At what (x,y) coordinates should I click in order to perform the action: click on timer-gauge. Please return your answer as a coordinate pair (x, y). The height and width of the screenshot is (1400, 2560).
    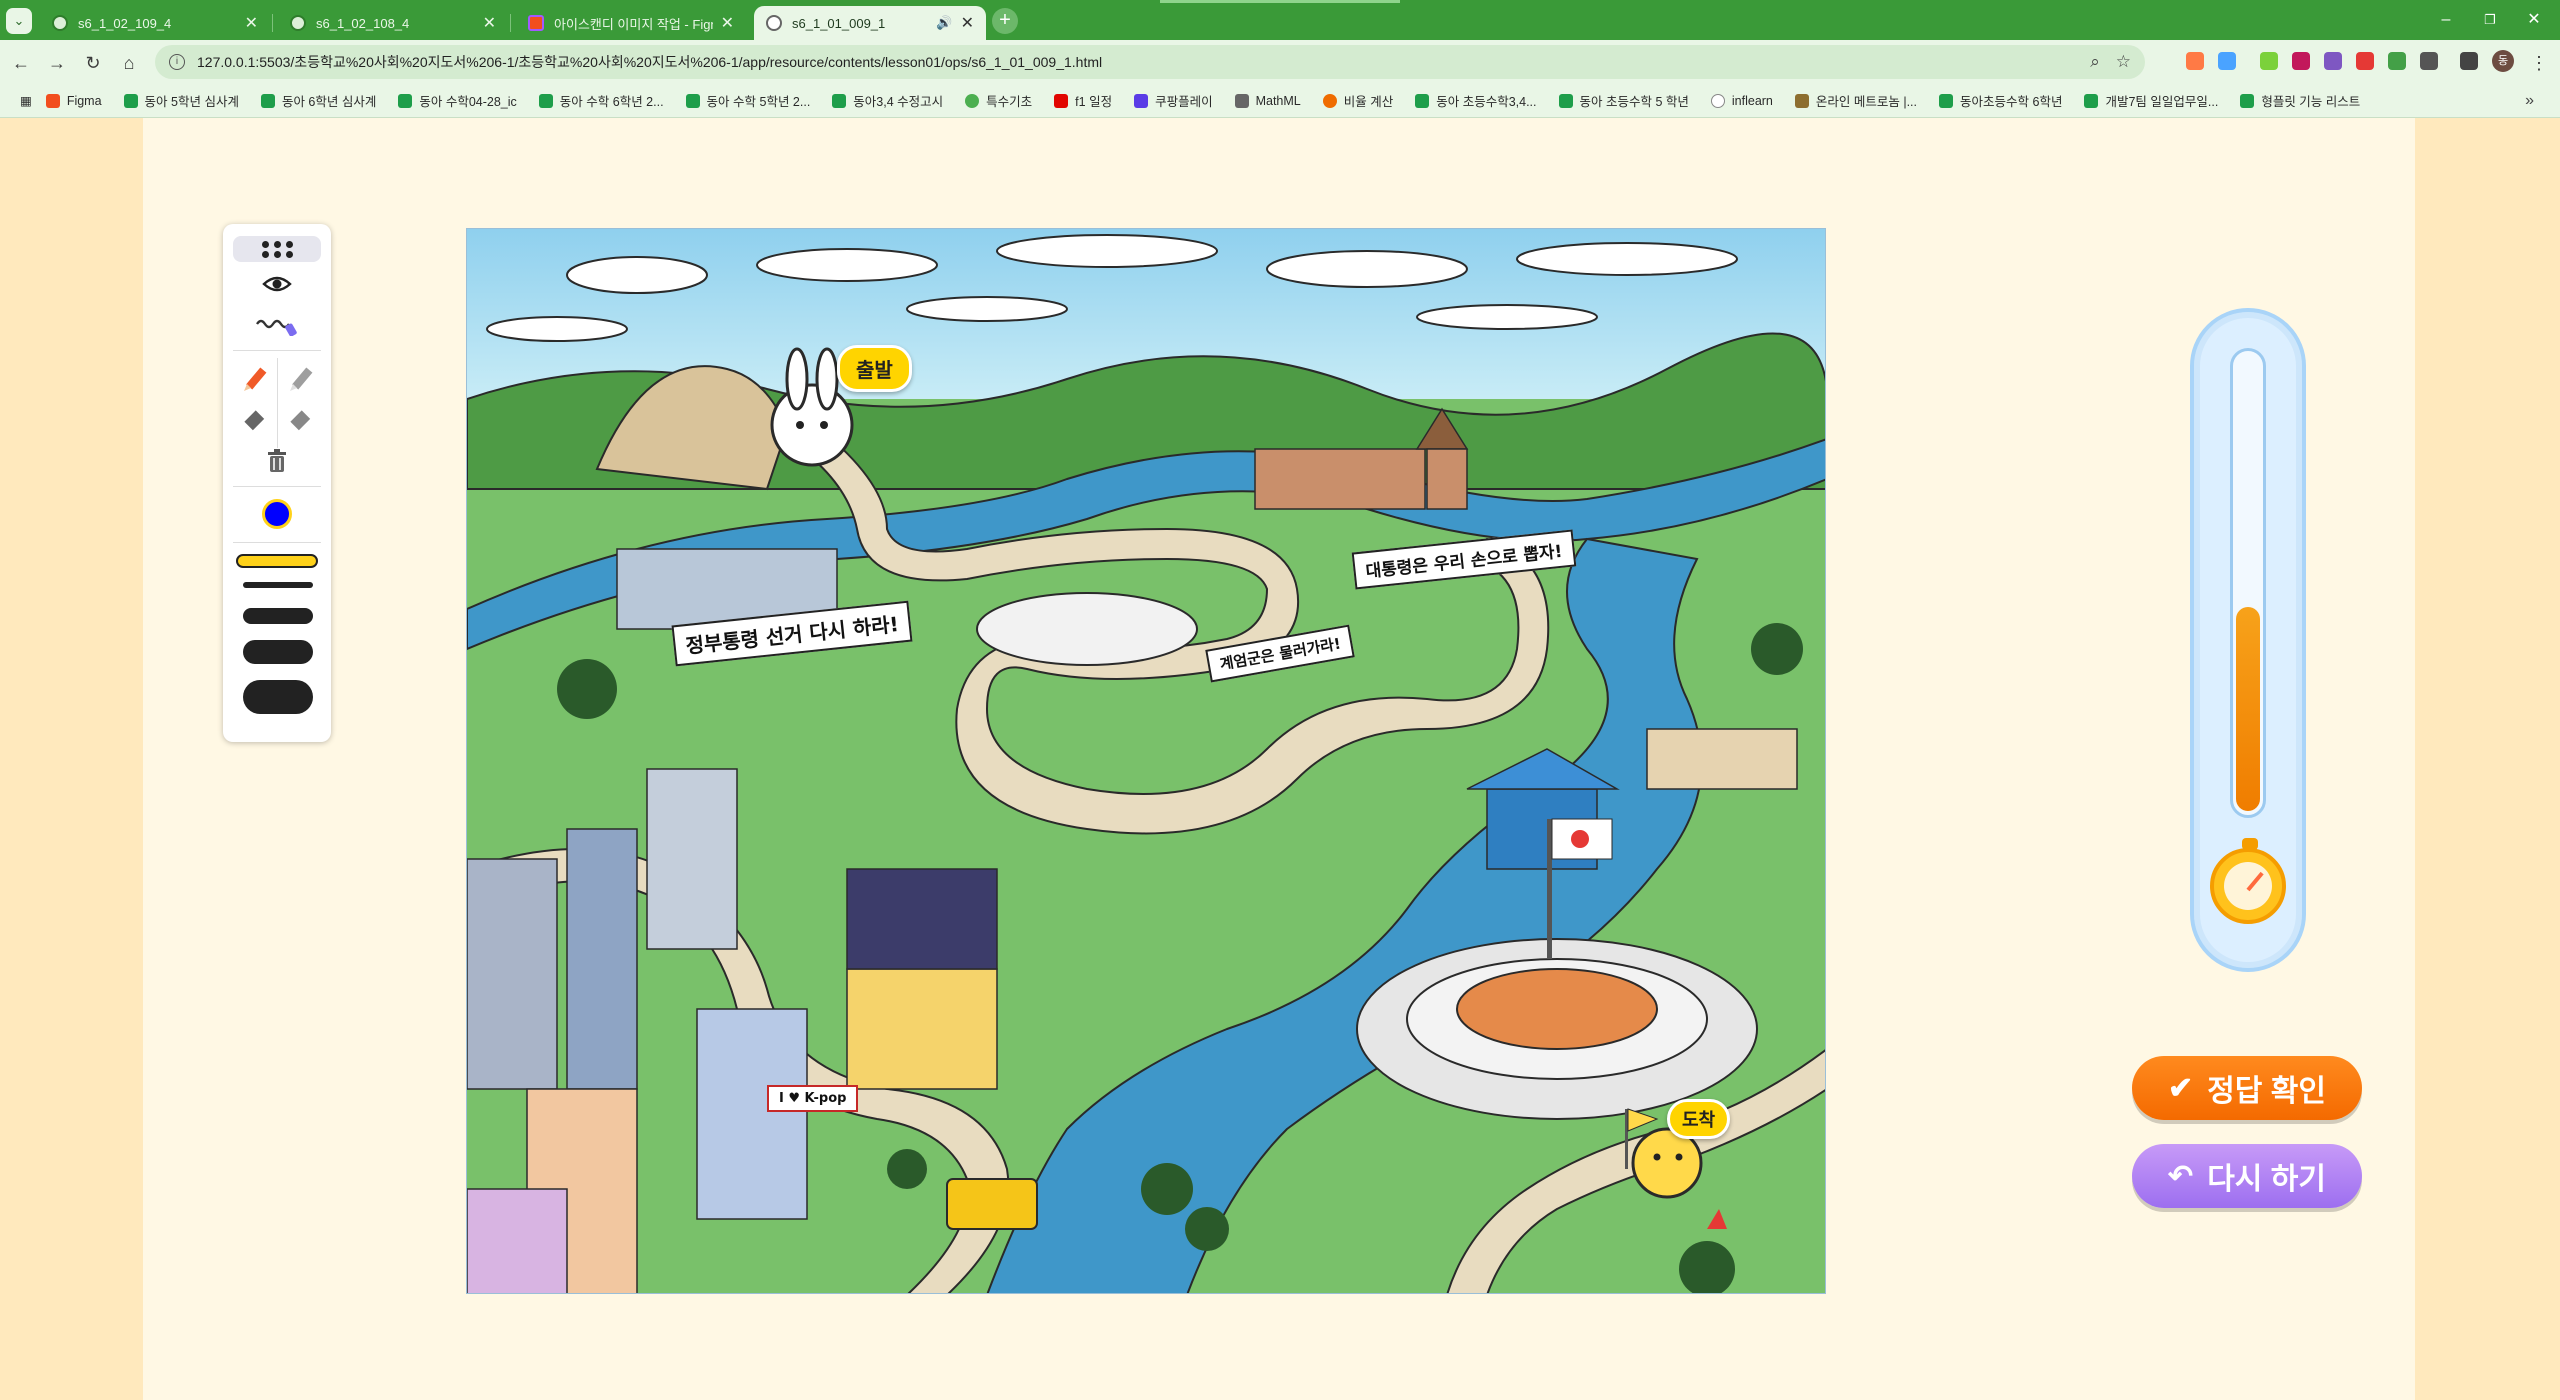
    Looking at the image, I should click on (2248, 640).